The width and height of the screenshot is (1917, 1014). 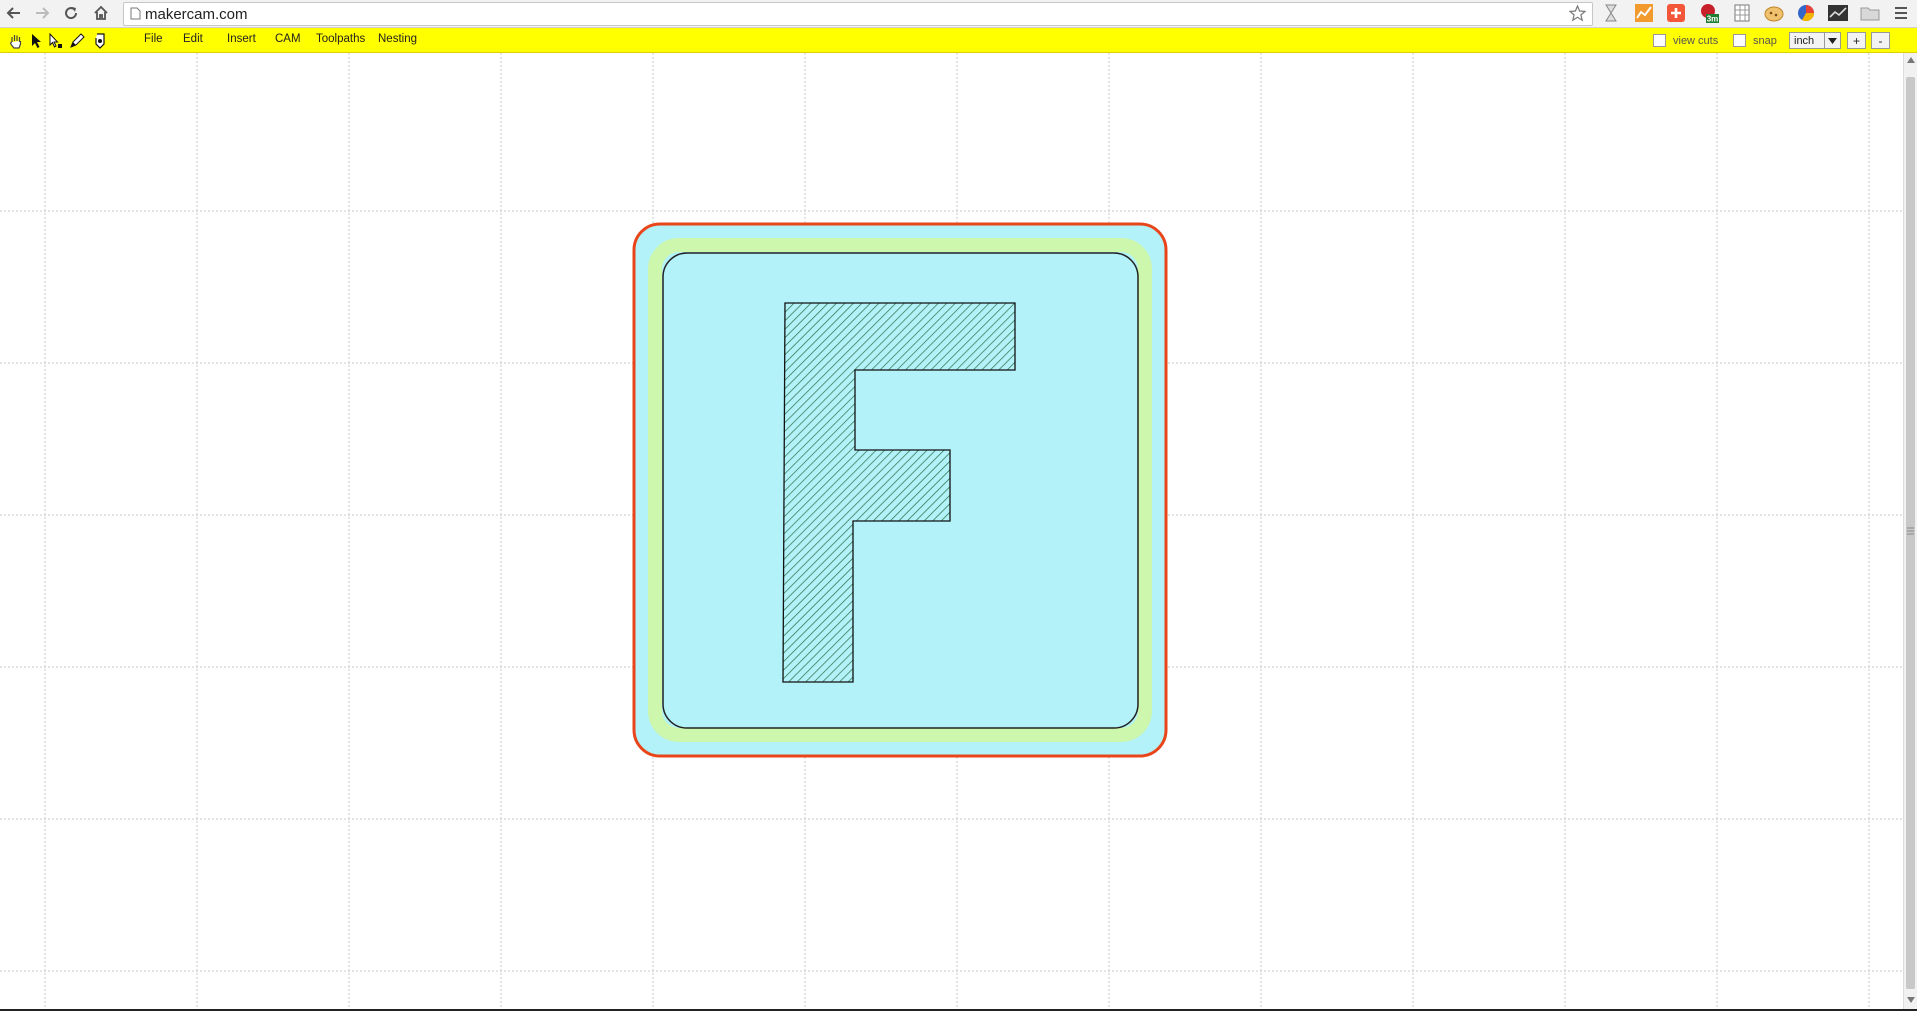 What do you see at coordinates (340, 39) in the screenshot?
I see `menu-toolpaths: Toolpaths` at bounding box center [340, 39].